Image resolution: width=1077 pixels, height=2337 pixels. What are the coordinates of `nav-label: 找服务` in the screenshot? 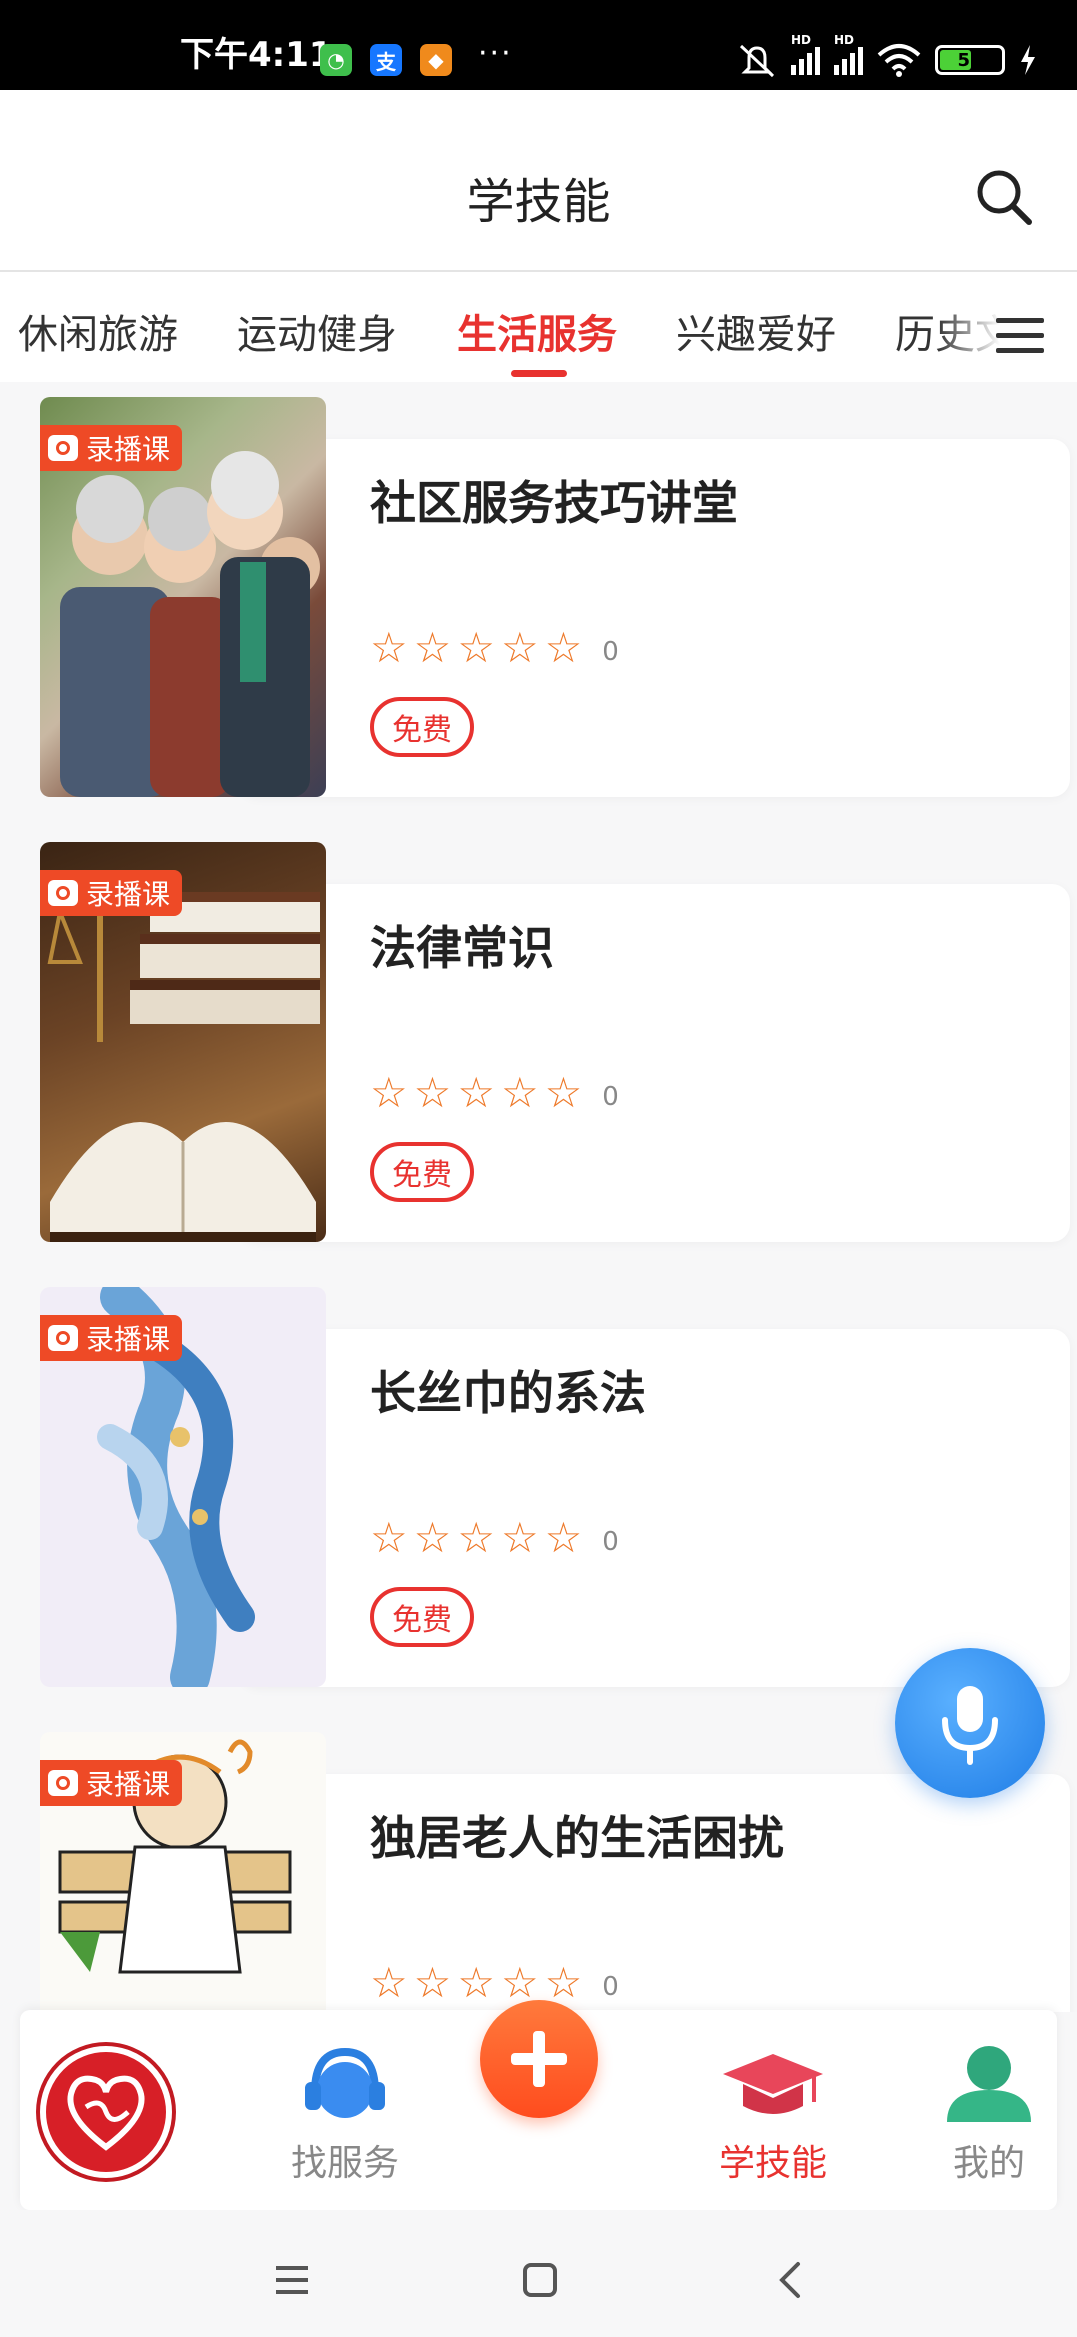 It's located at (344, 2163).